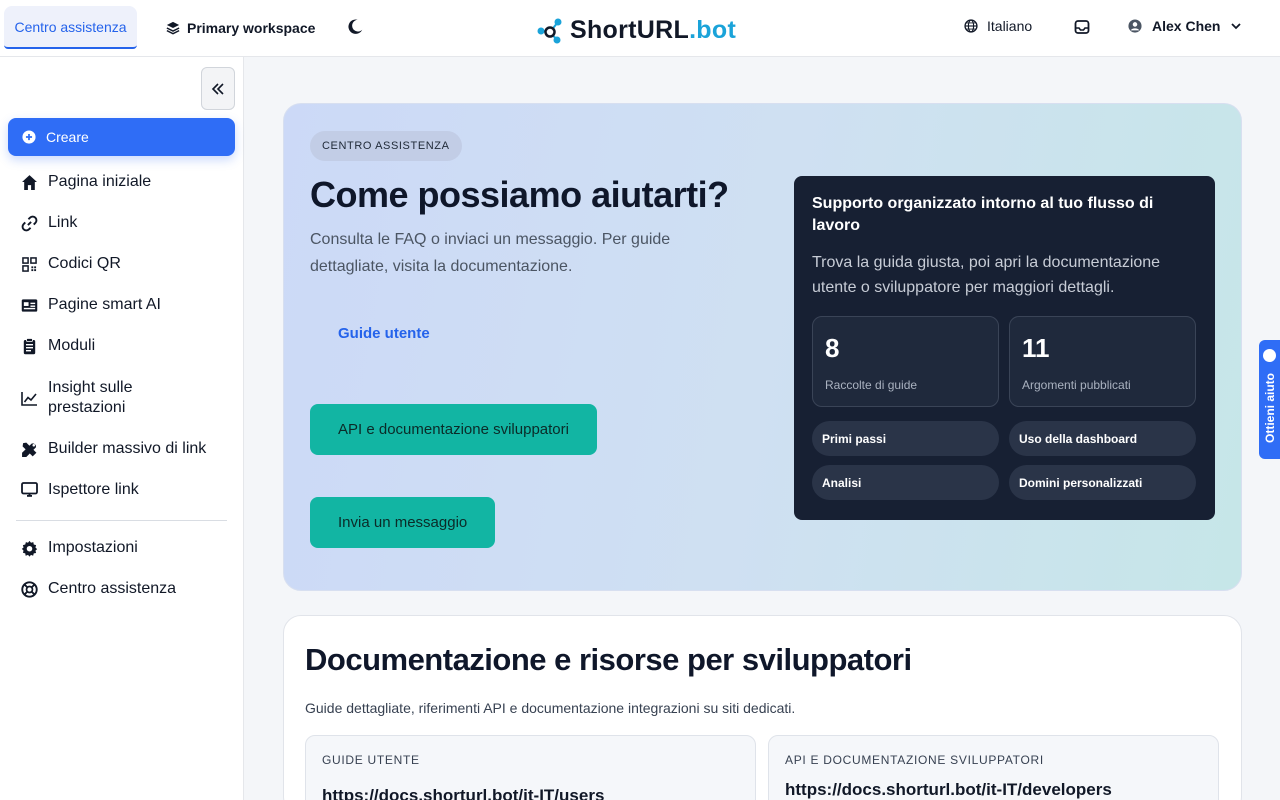 This screenshot has height=800, width=1280. I want to click on sidebar-item-label: Insight sulle prestazioni, so click(90, 397).